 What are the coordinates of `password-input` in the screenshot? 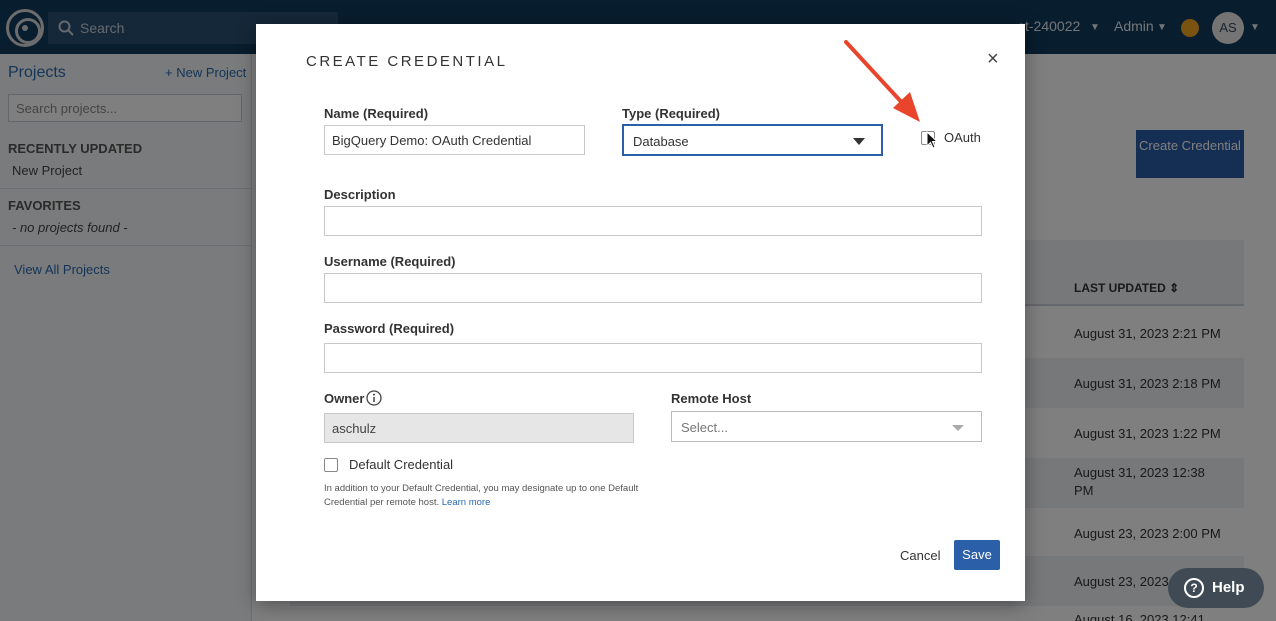 It's located at (653, 358).